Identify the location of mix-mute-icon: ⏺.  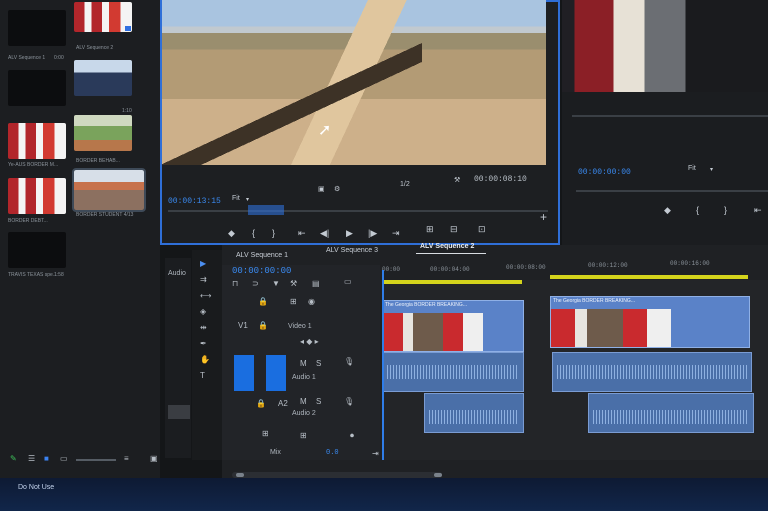
(352, 436).